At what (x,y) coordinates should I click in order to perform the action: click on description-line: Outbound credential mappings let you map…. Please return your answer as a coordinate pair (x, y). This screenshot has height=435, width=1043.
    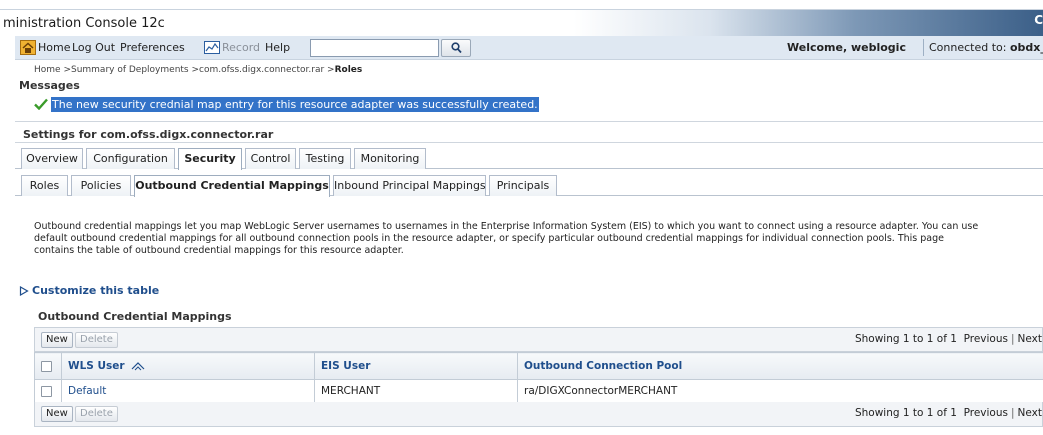
    Looking at the image, I should click on (506, 226).